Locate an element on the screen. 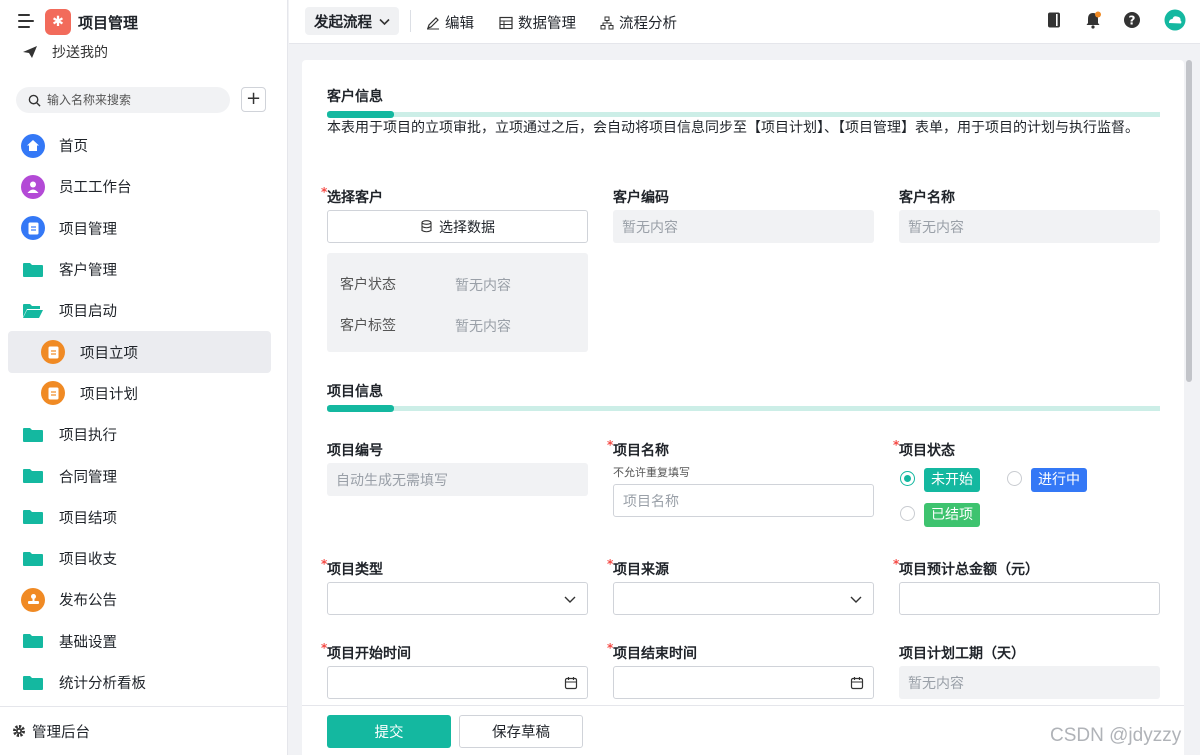 The height and width of the screenshot is (755, 1200). edit-button: 编辑 is located at coordinates (450, 22).